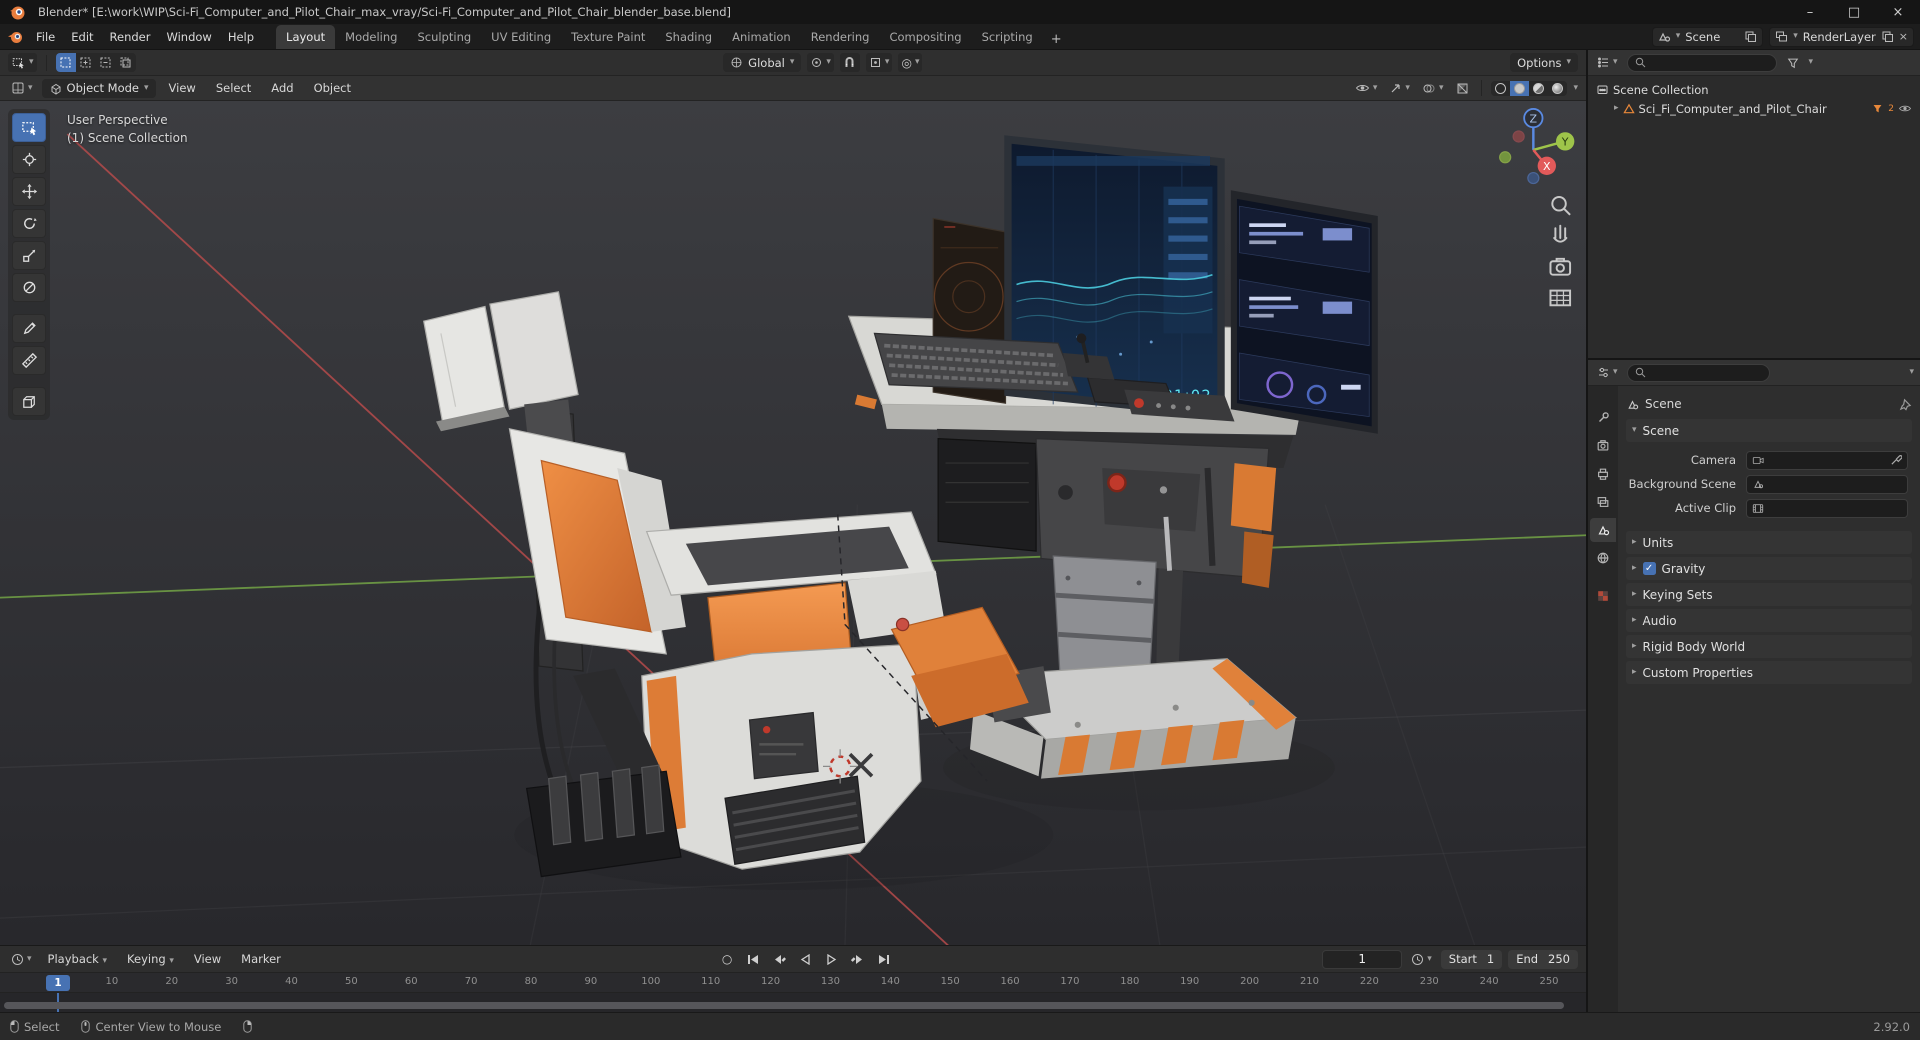 The width and height of the screenshot is (1920, 1040). Describe the element at coordinates (1905, 404) in the screenshot. I see `pin-icon` at that location.